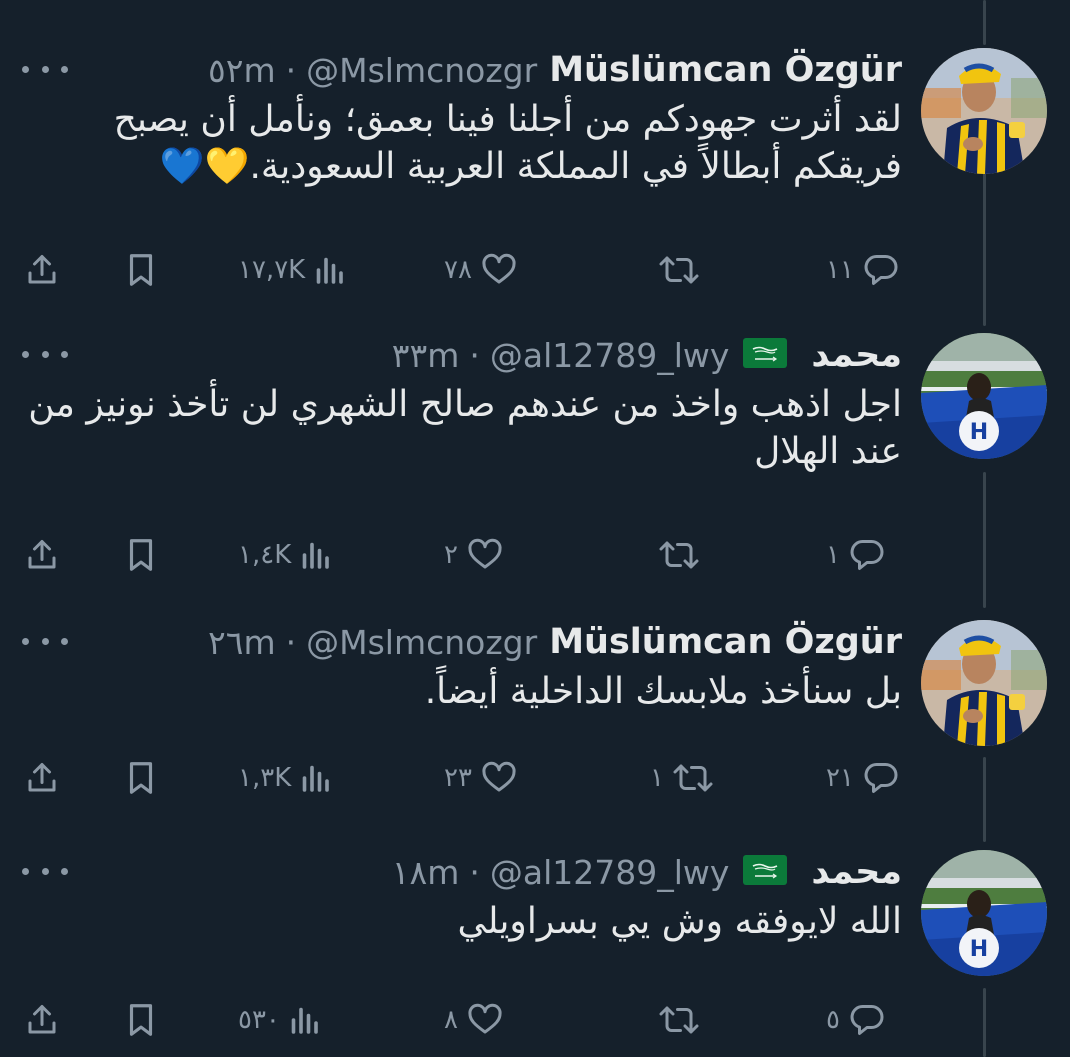 The height and width of the screenshot is (1057, 1070). Describe the element at coordinates (833, 555) in the screenshot. I see `reply-count: ١` at that location.